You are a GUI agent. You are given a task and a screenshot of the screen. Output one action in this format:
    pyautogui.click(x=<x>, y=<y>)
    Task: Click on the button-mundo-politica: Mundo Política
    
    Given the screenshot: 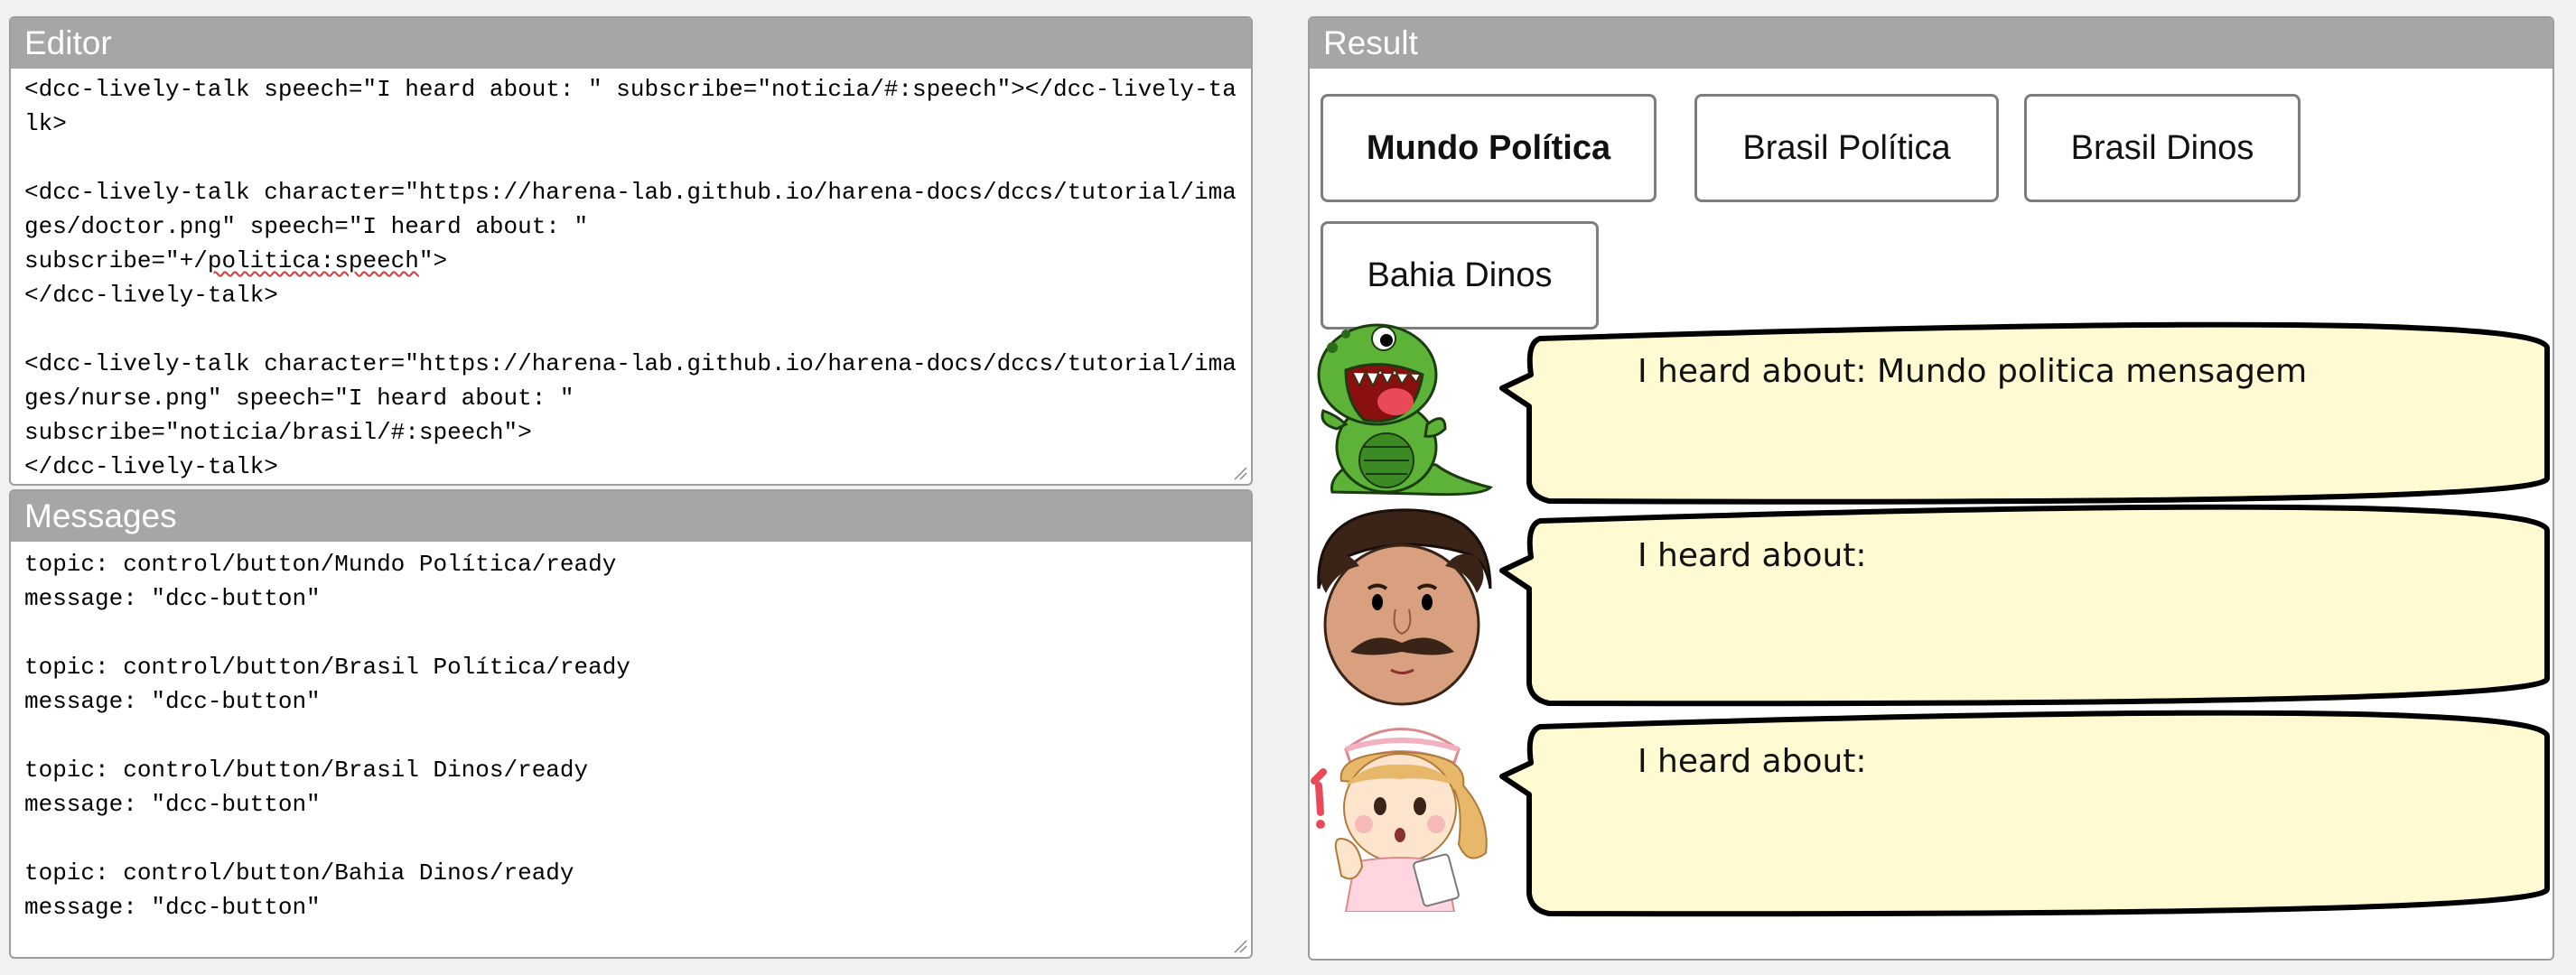 What is the action you would take?
    pyautogui.click(x=1489, y=148)
    